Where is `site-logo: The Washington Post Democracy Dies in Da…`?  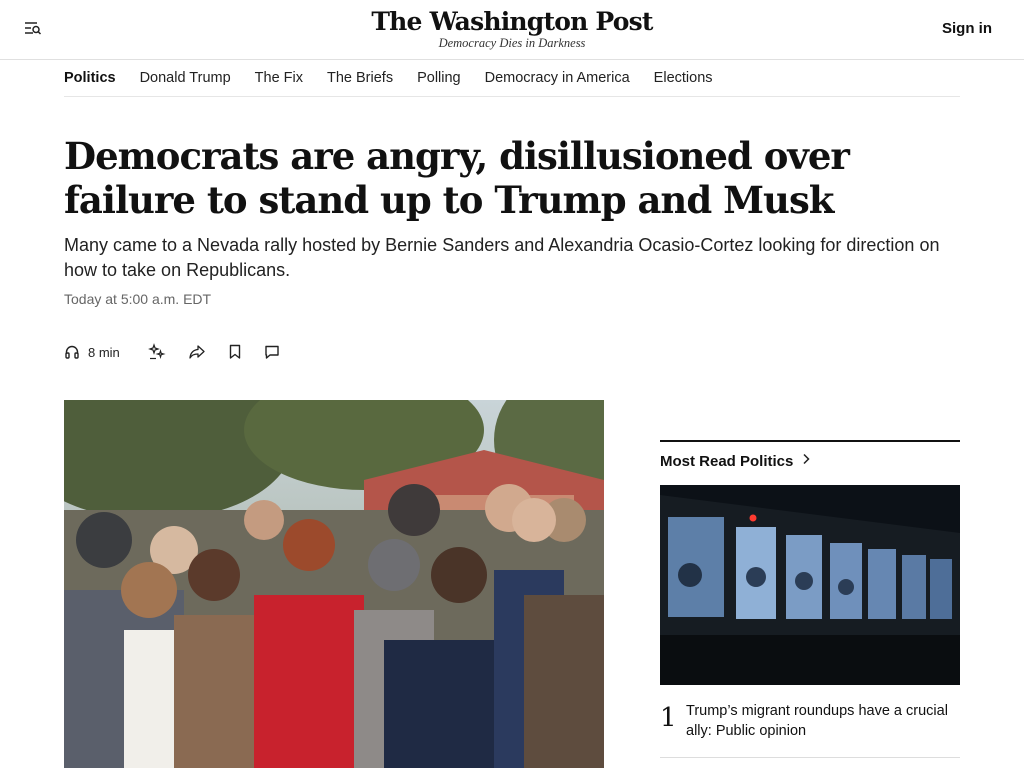
site-logo: The Washington Post Democracy Dies in Da… is located at coordinates (512, 29).